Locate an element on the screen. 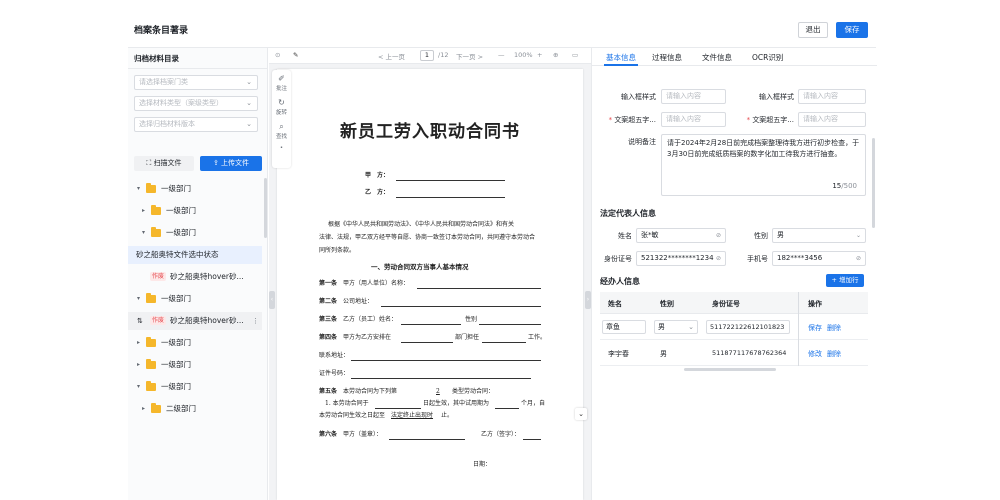  archive-category-select: 请选择档案门类 ⌄ is located at coordinates (196, 82).